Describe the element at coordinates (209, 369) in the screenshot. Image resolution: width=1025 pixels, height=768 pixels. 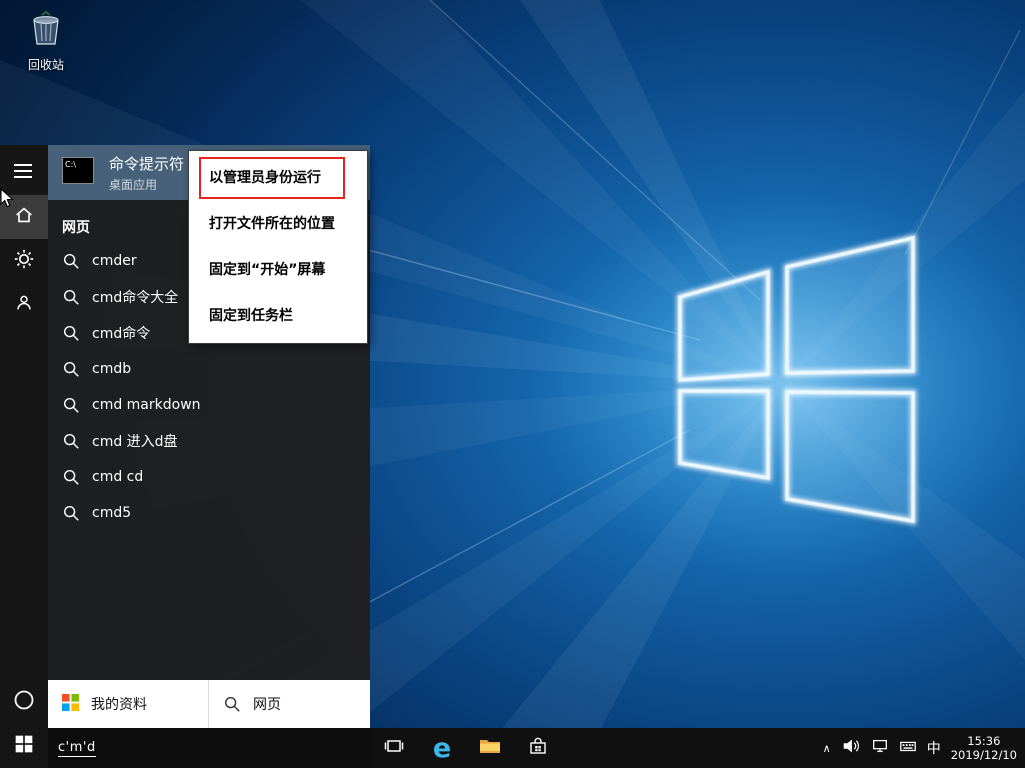
I see `suggestion-item: cmdb` at that location.